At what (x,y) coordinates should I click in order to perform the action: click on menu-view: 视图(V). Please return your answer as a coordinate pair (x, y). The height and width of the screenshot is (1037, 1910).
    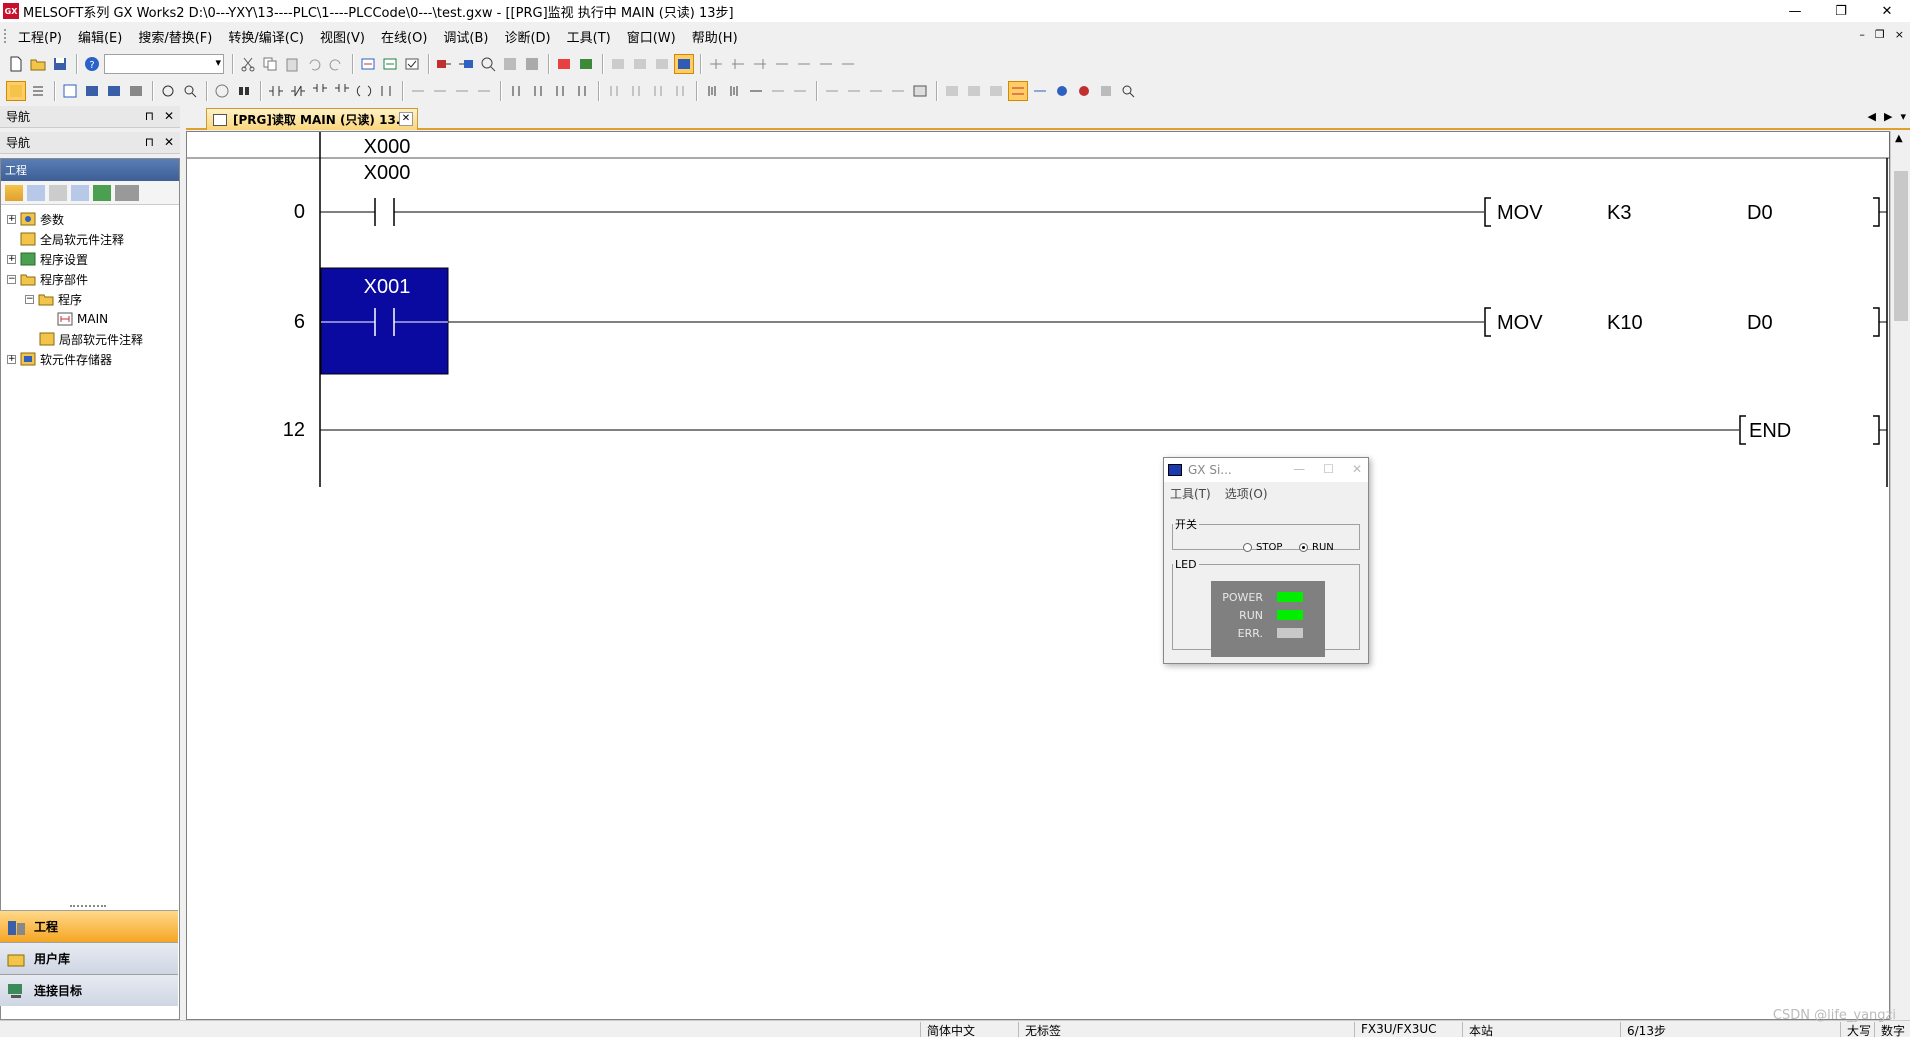
    Looking at the image, I should click on (342, 36).